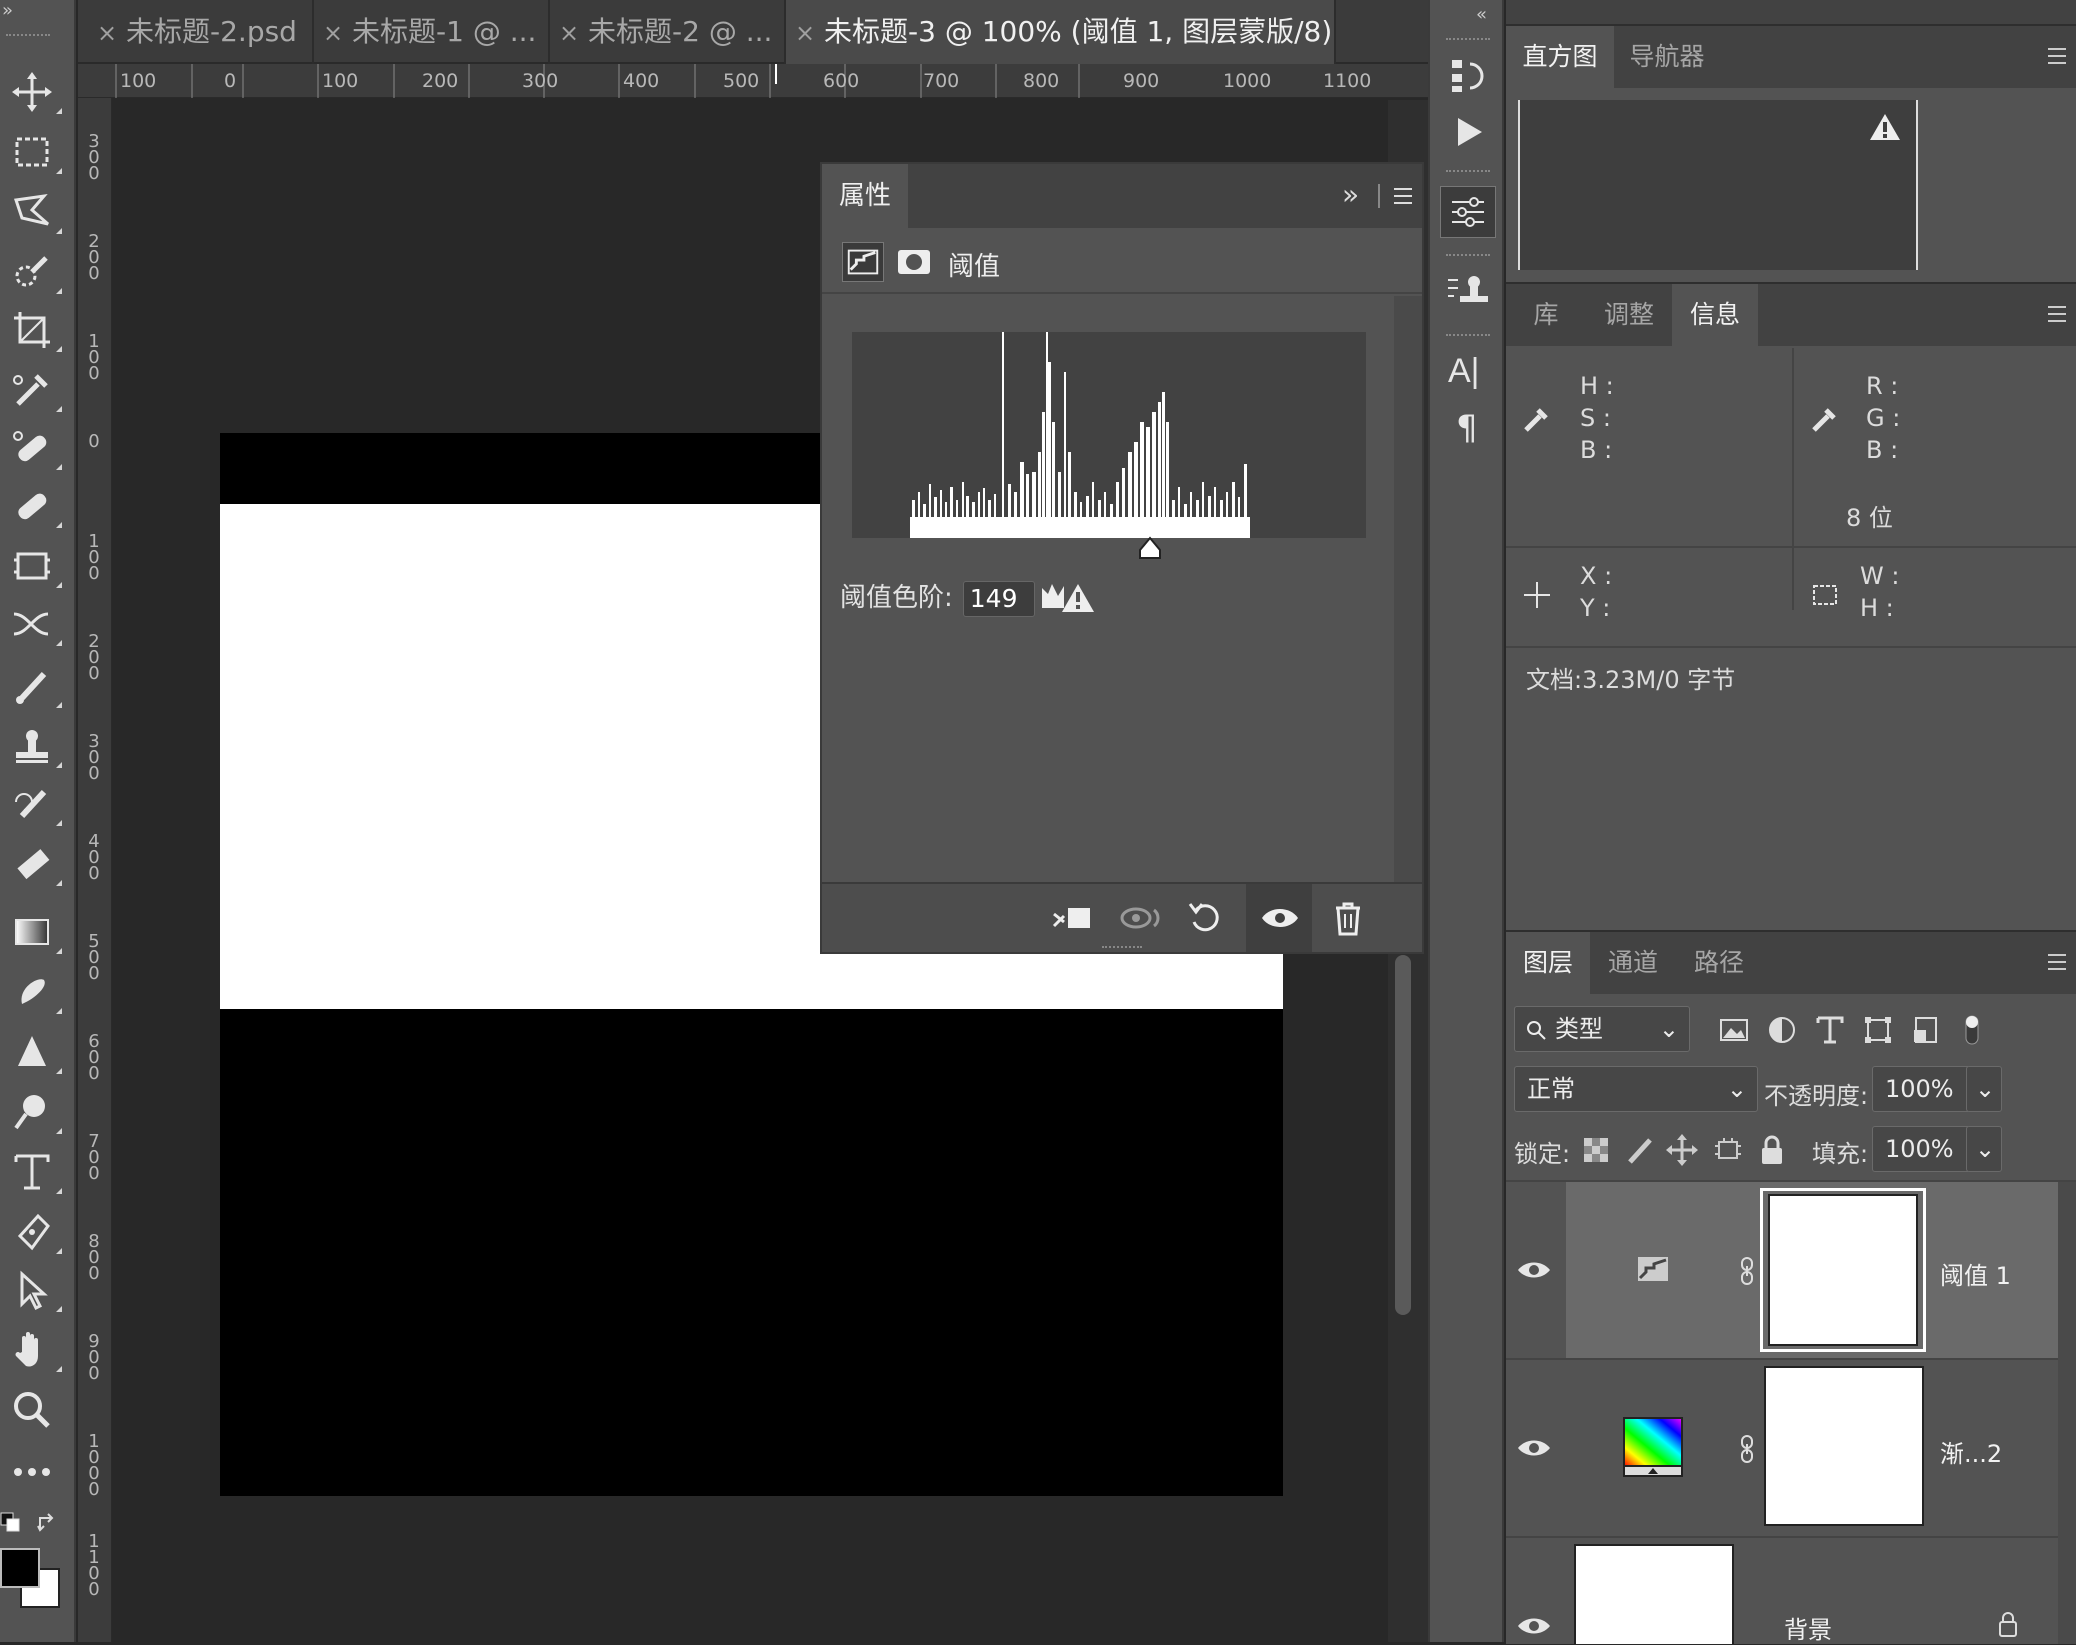  I want to click on expand-panel-icon: », so click(1350, 194).